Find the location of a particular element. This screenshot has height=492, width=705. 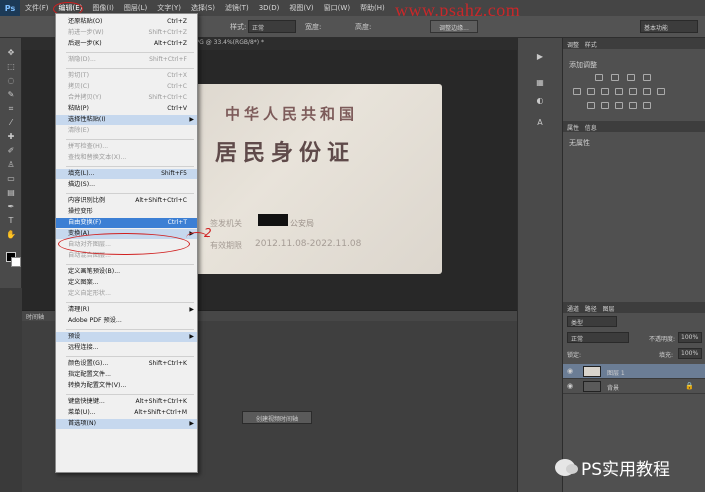

menu-layer: 图层(L) is located at coordinates (135, 8).